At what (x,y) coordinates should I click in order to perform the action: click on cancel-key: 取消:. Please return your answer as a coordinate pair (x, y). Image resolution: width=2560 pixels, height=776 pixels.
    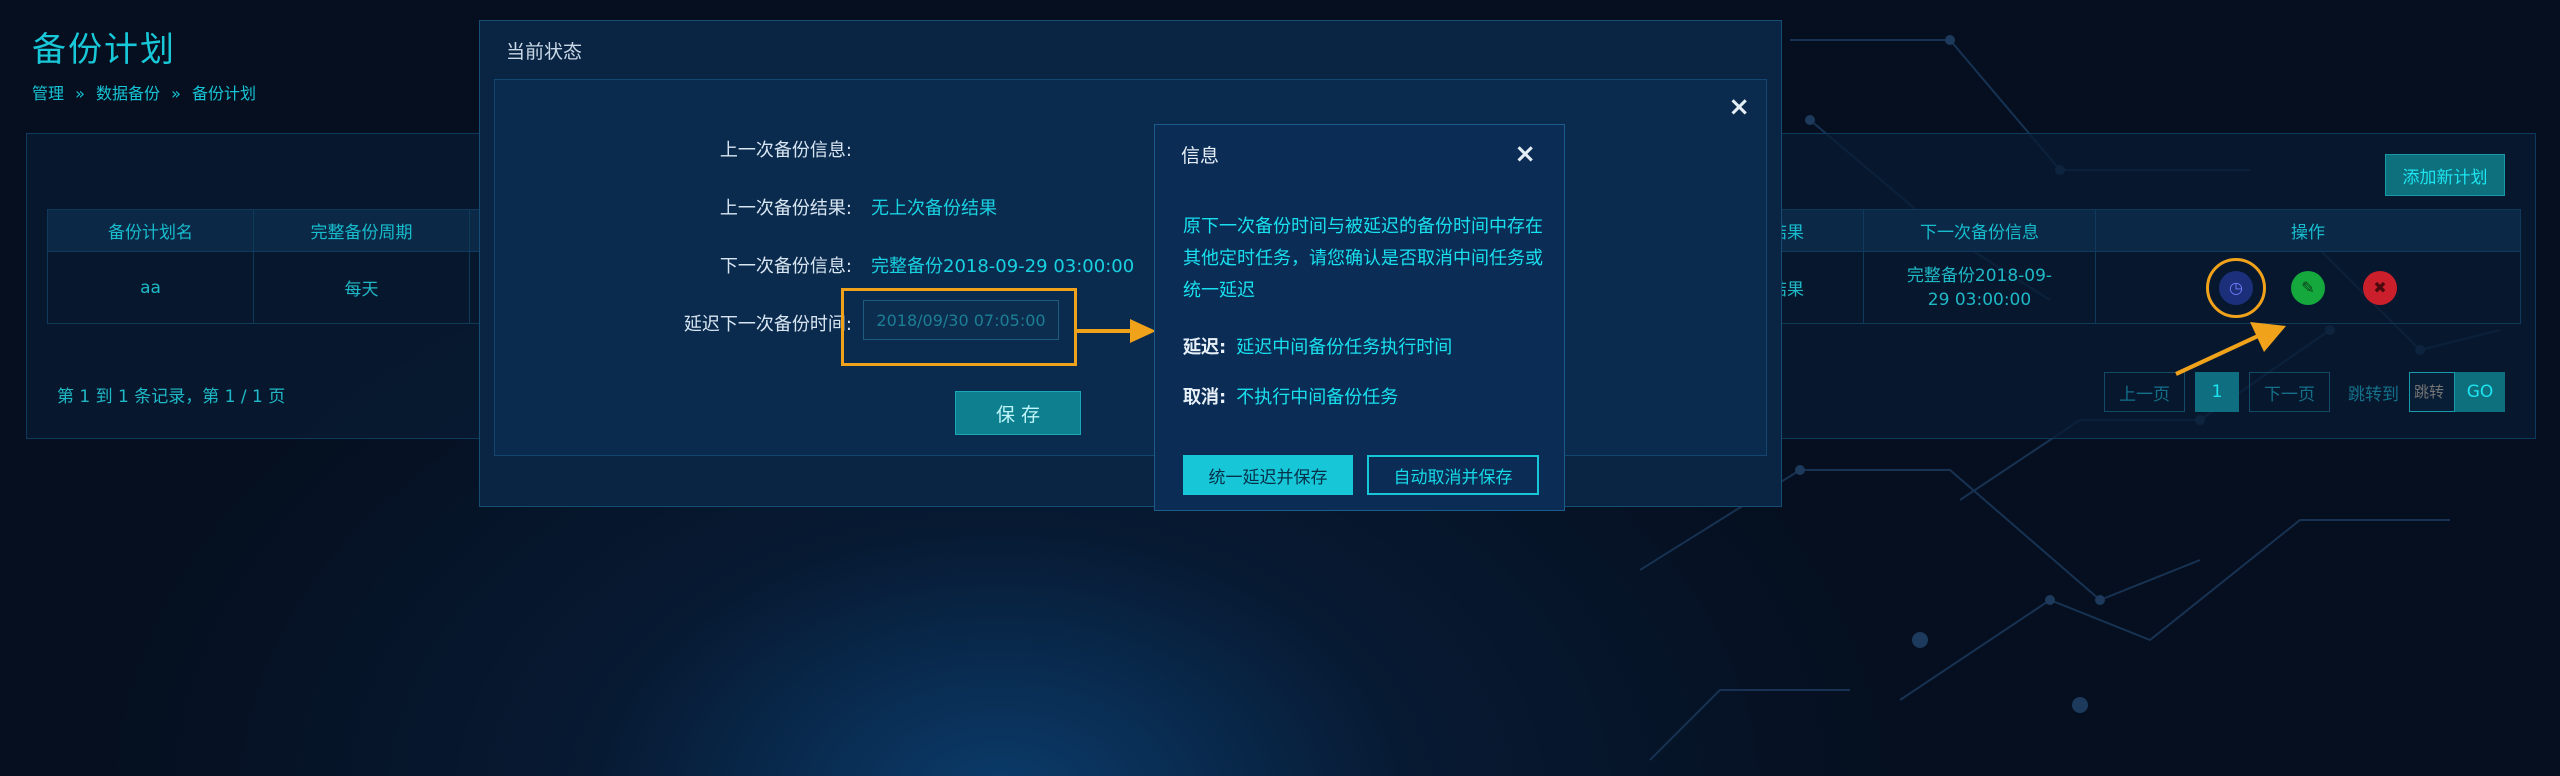
    Looking at the image, I should click on (1205, 397).